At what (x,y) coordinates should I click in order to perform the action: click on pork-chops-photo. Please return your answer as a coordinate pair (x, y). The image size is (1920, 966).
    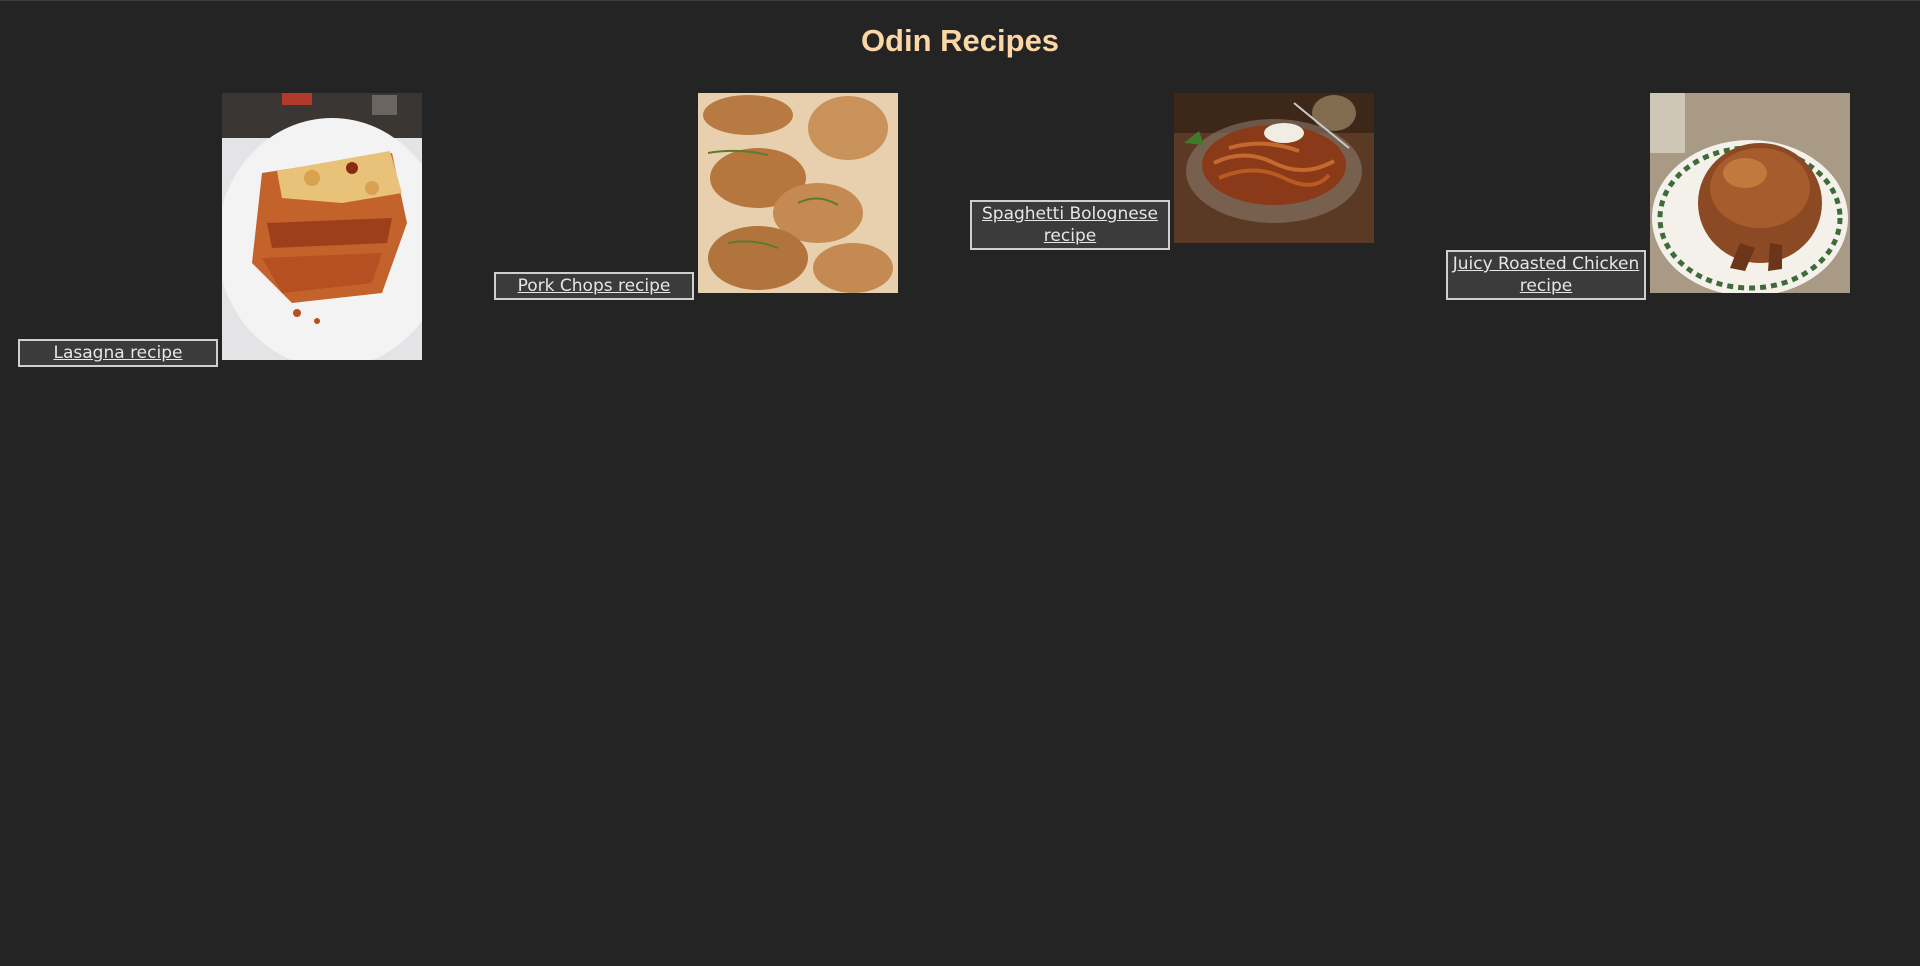
    Looking at the image, I should click on (798, 193).